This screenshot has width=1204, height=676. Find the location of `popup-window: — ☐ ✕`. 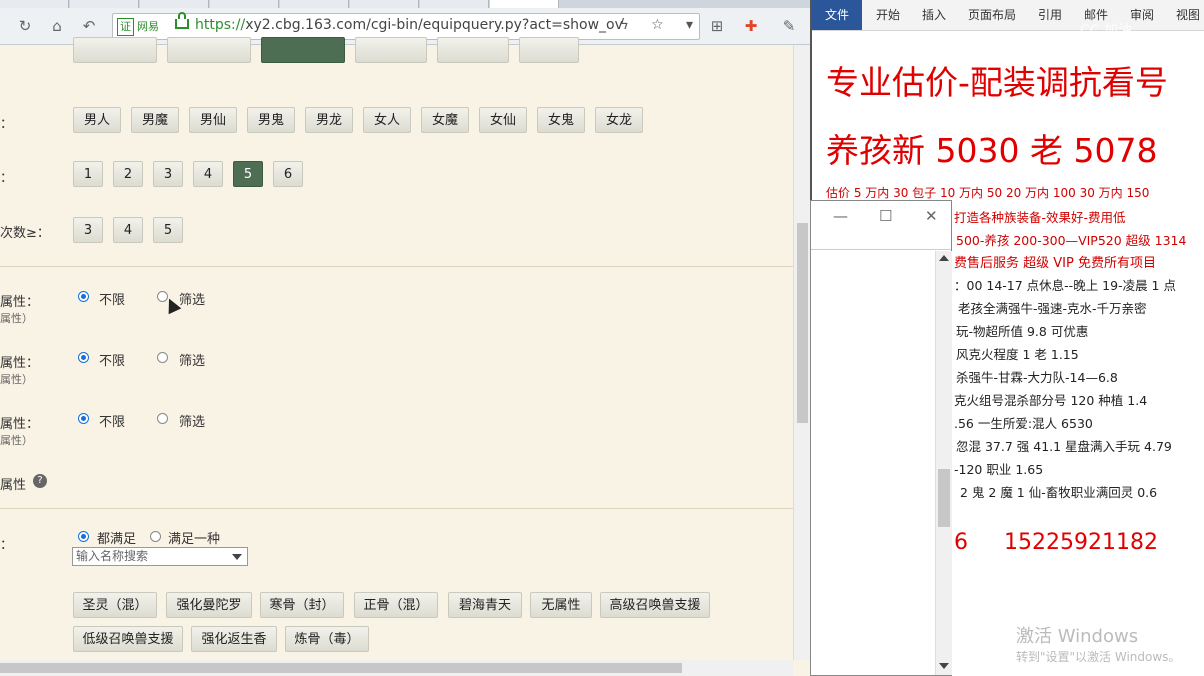

popup-window: — ☐ ✕ is located at coordinates (881, 438).